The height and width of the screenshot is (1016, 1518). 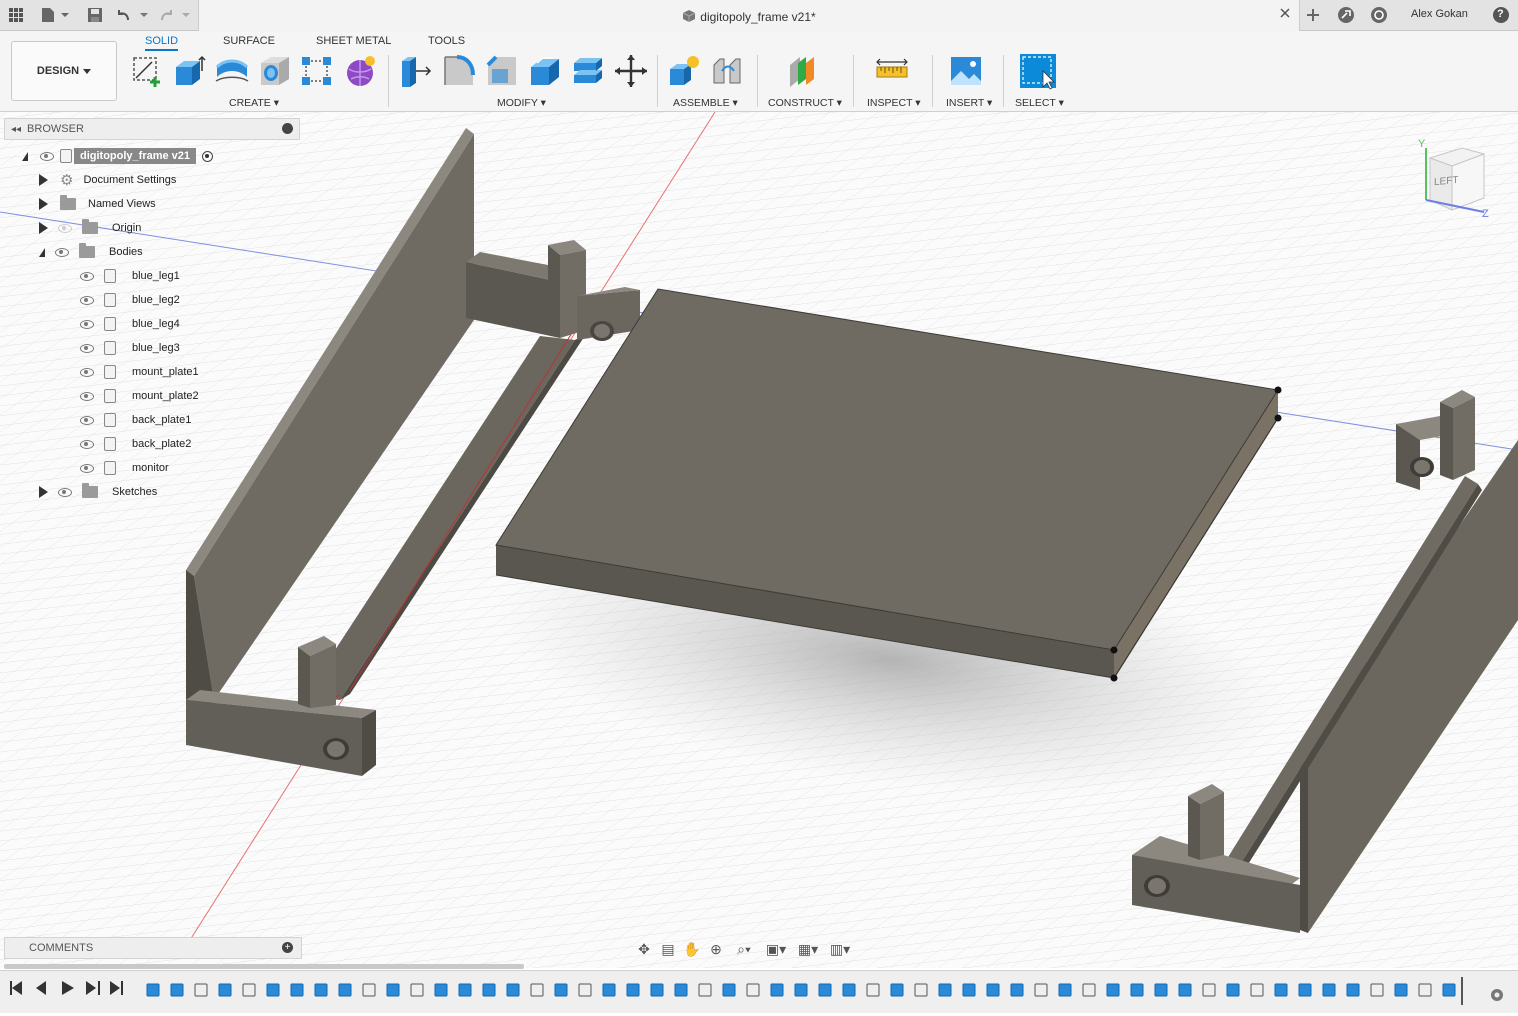 What do you see at coordinates (65, 228) in the screenshot?
I see `visibility-hidden-icon` at bounding box center [65, 228].